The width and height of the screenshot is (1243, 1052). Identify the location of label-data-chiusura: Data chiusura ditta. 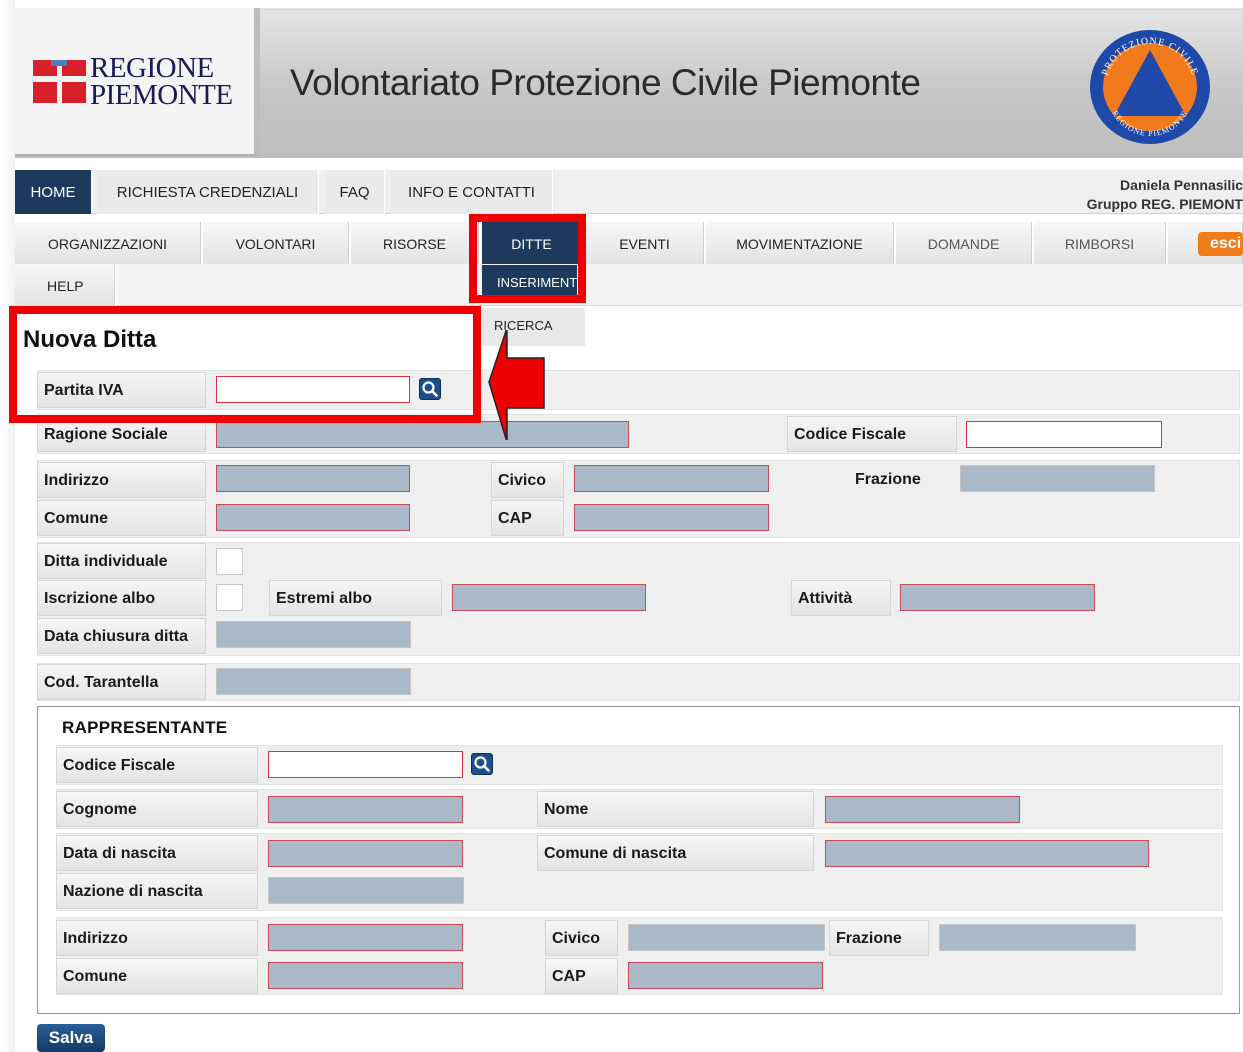
(121, 636).